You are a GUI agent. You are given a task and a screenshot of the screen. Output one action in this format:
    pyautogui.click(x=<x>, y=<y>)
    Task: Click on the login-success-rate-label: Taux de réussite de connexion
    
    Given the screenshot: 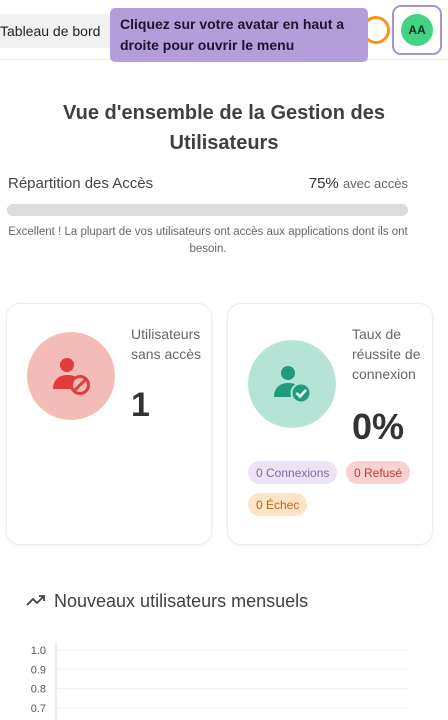 What is the action you would take?
    pyautogui.click(x=386, y=354)
    